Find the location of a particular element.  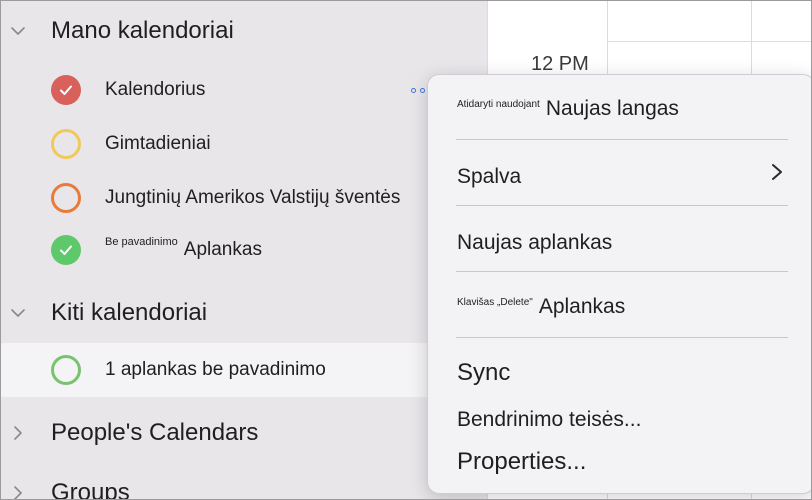

section-my-calendars: Mano kalendoriai is located at coordinates (244, 31).